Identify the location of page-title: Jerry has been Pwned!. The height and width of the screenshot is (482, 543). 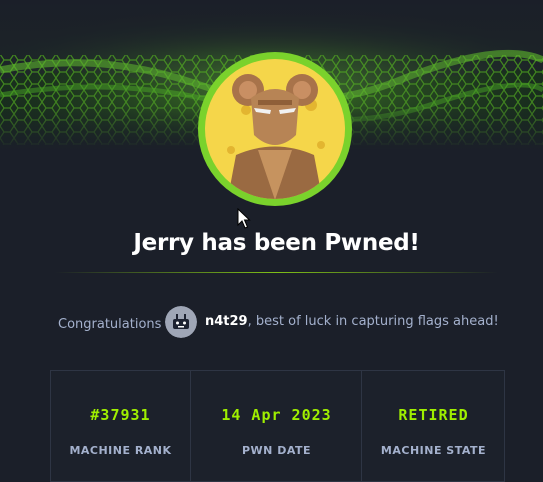
(276, 243).